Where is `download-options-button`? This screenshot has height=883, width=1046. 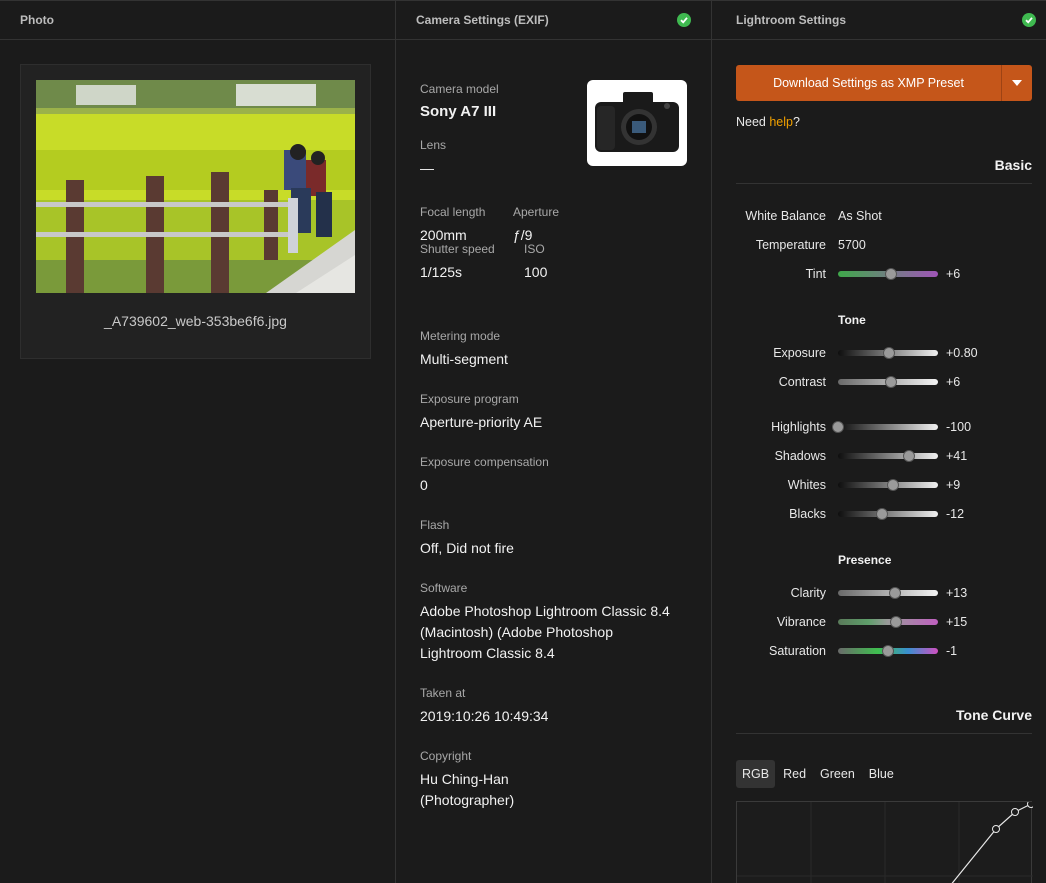 download-options-button is located at coordinates (1017, 83).